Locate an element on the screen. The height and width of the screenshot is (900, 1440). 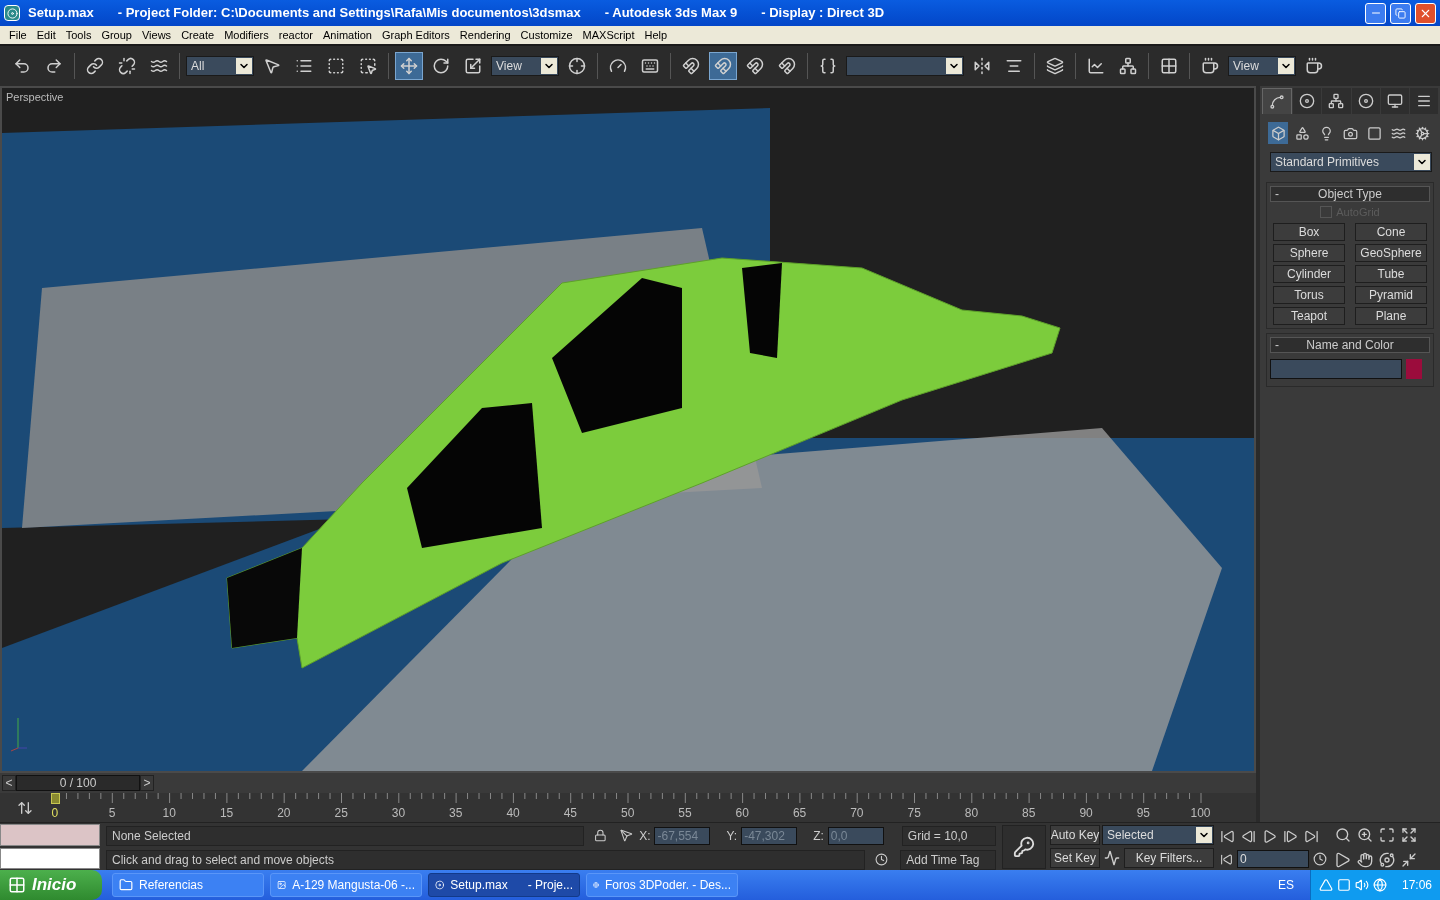
add-time-tag-button: Add Time Tag is located at coordinates (948, 859).